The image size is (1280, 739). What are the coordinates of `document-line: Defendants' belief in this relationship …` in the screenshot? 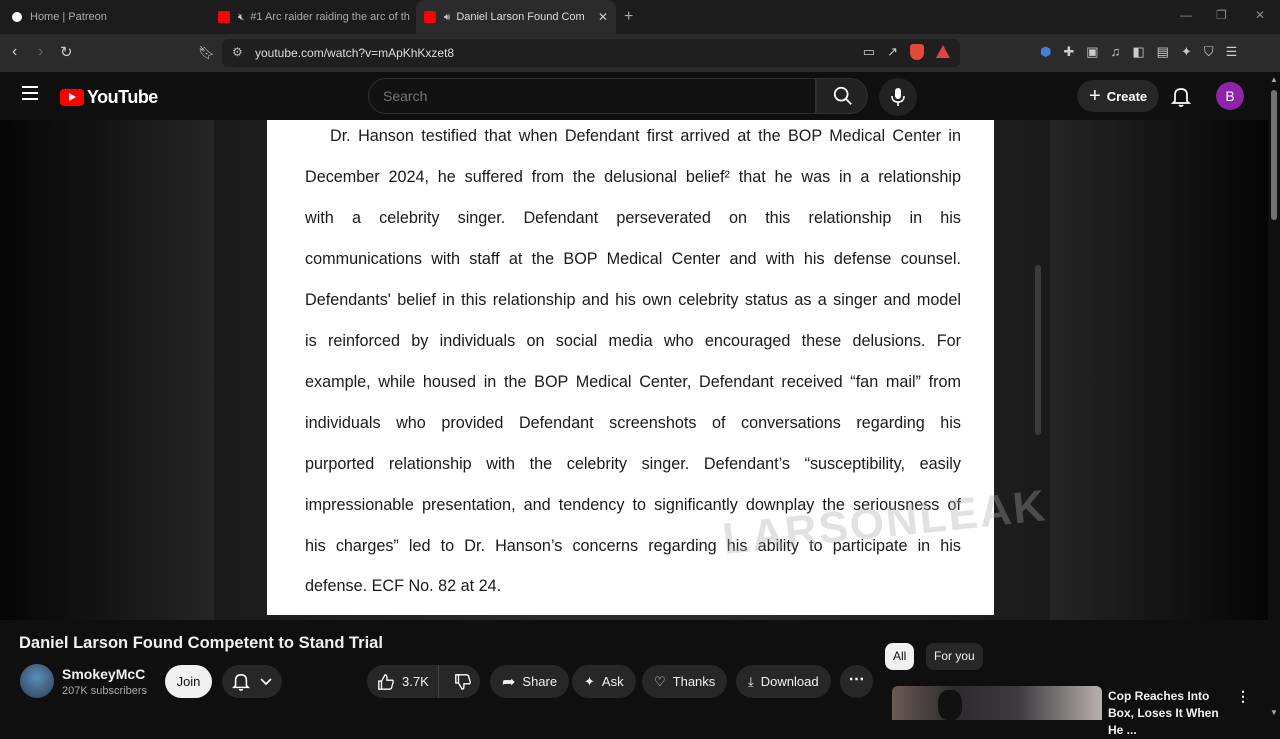 It's located at (633, 300).